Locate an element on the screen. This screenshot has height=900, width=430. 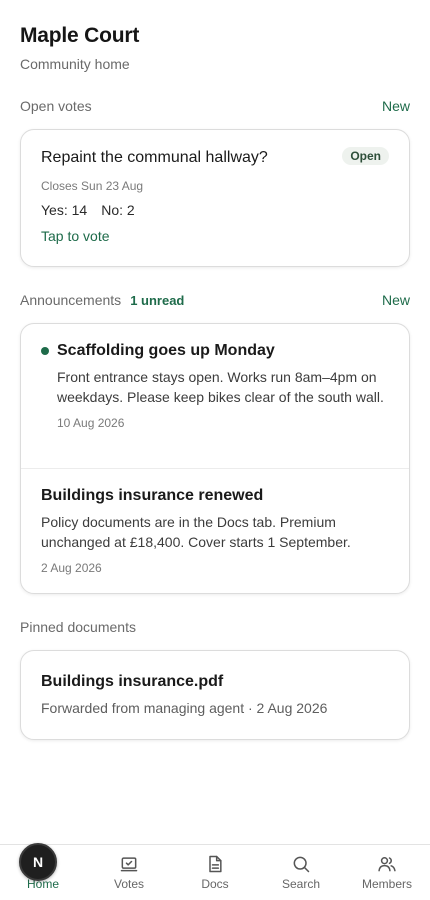
page-title: Maple Court is located at coordinates (80, 35).